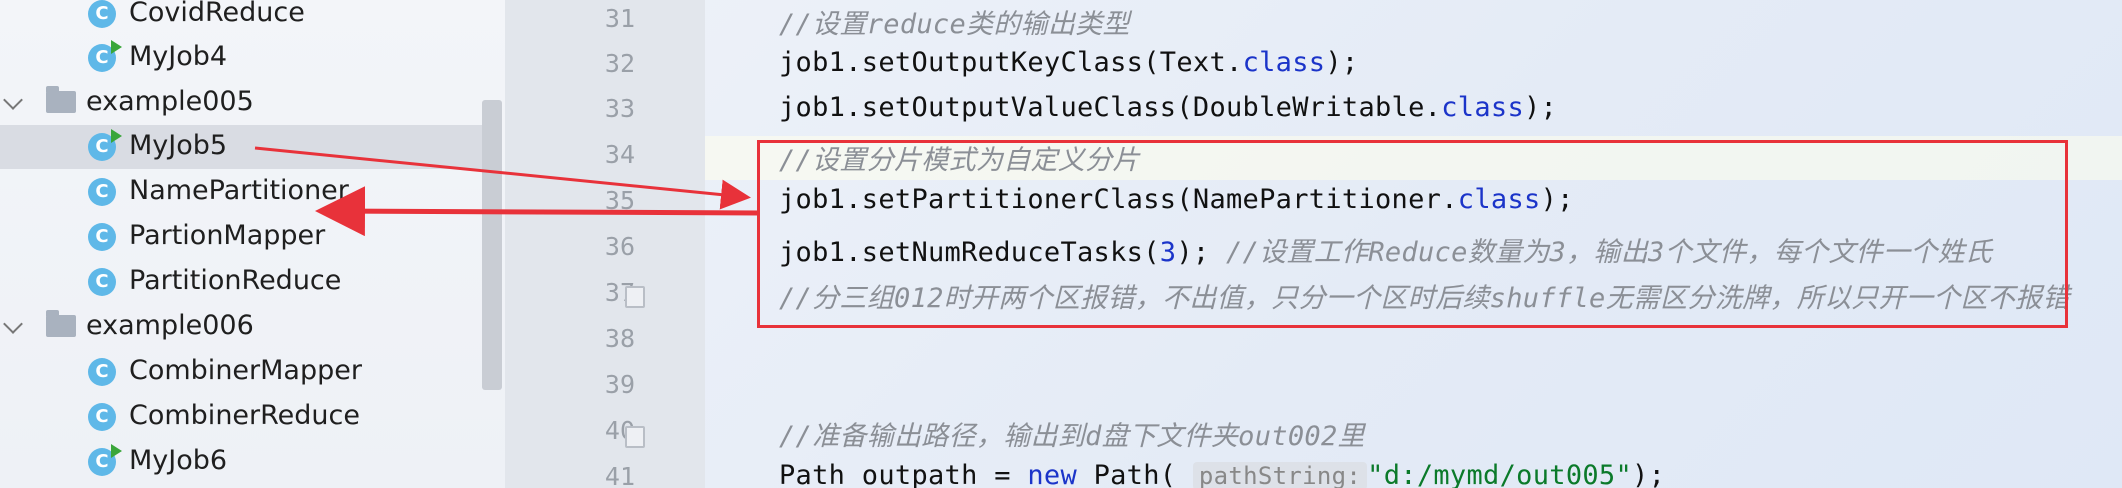 The width and height of the screenshot is (2122, 488). What do you see at coordinates (502, 178) in the screenshot?
I see `arrow-myjob5-to-code` at bounding box center [502, 178].